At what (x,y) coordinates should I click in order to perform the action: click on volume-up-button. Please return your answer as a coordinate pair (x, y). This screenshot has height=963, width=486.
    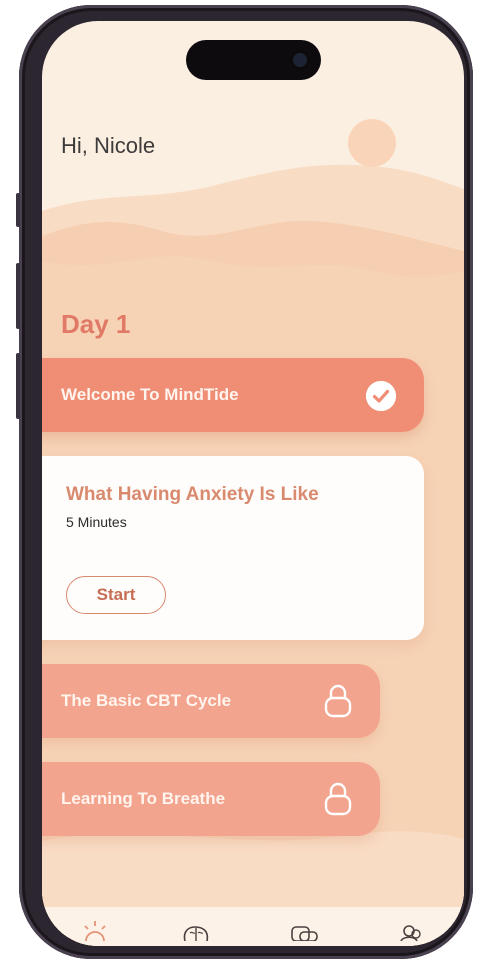
    Looking at the image, I should click on (18, 296).